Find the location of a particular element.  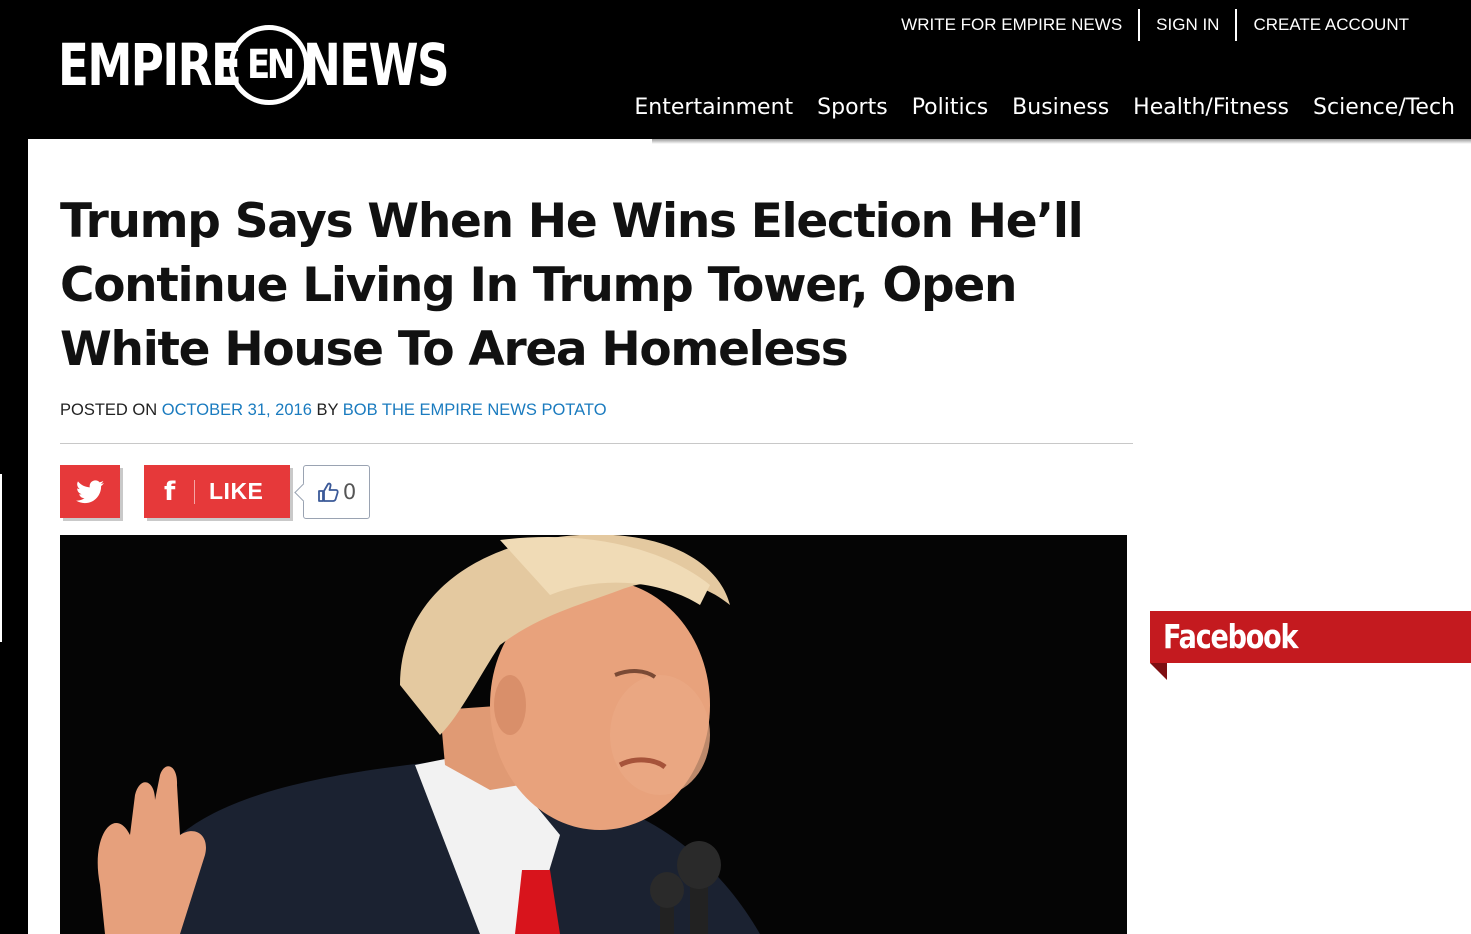

twitter-share-button is located at coordinates (90, 491).